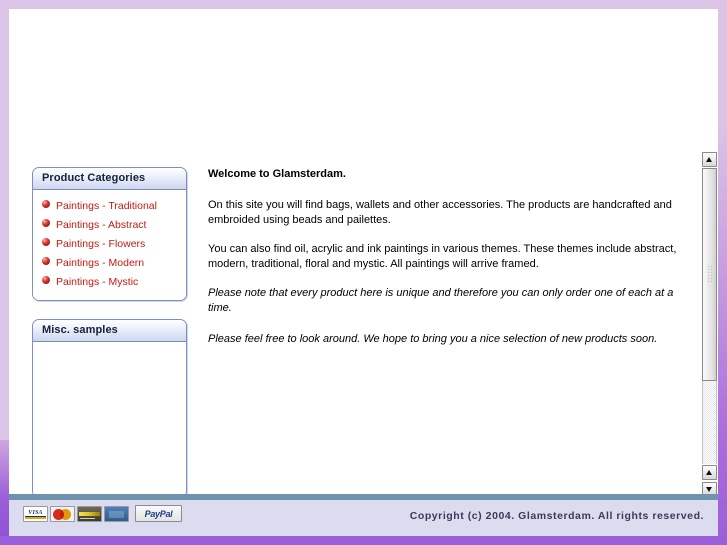  Describe the element at coordinates (101, 225) in the screenshot. I see `sidebar-item-paintings-abstract: Paintings - Abstract` at that location.